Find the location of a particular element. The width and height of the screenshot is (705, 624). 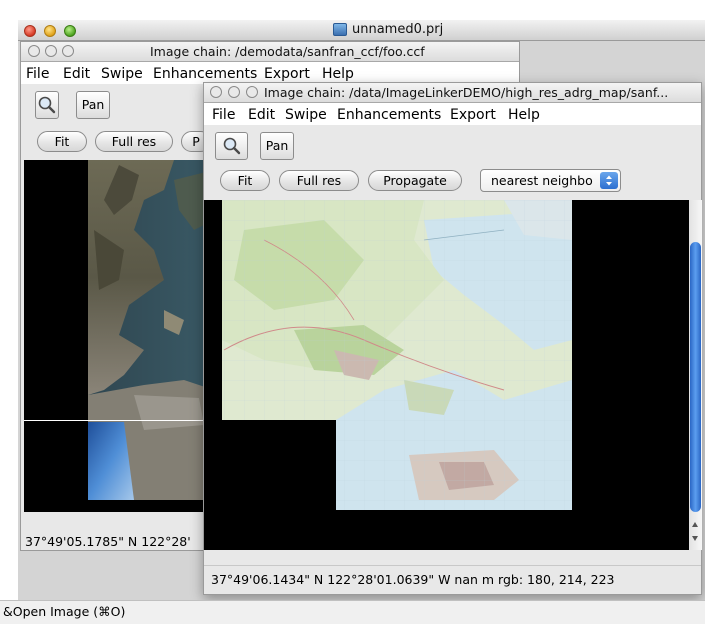

window2-fit-button: Fit is located at coordinates (245, 180).